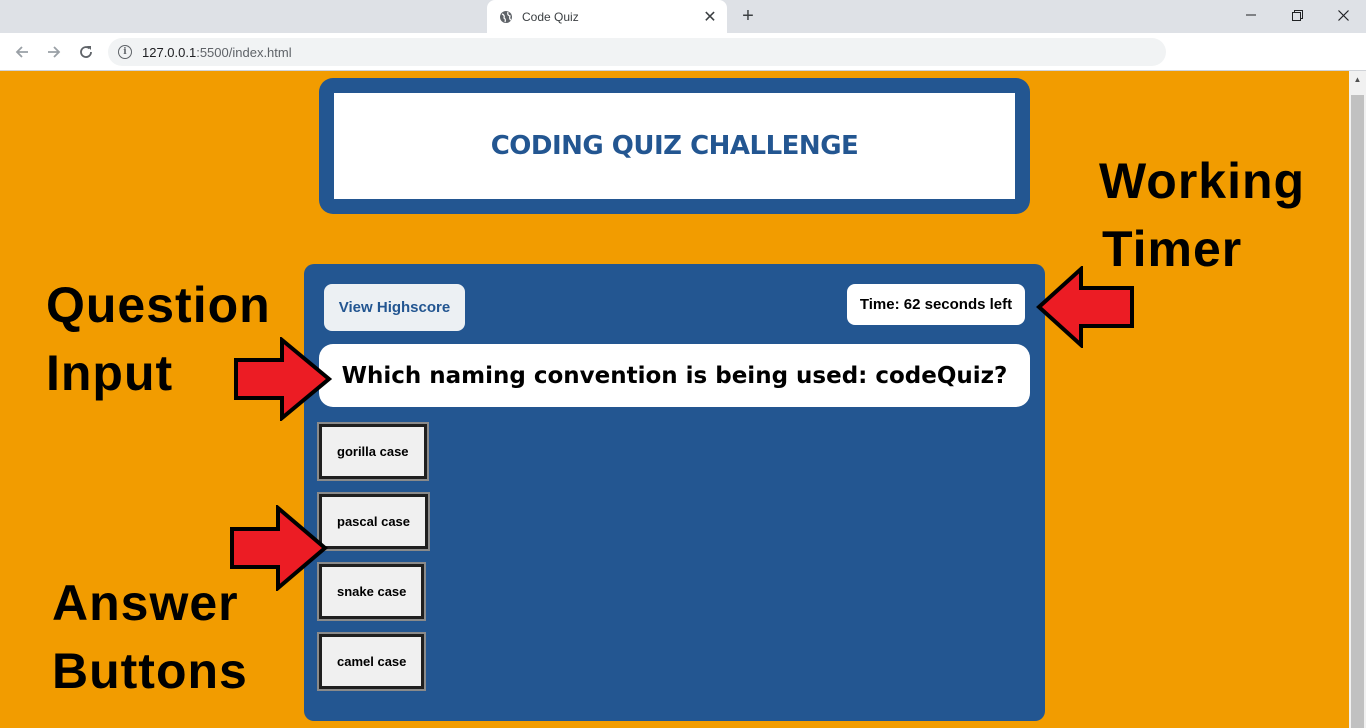 Image resolution: width=1366 pixels, height=728 pixels. I want to click on scroll-up-icon: ▲, so click(1357, 79).